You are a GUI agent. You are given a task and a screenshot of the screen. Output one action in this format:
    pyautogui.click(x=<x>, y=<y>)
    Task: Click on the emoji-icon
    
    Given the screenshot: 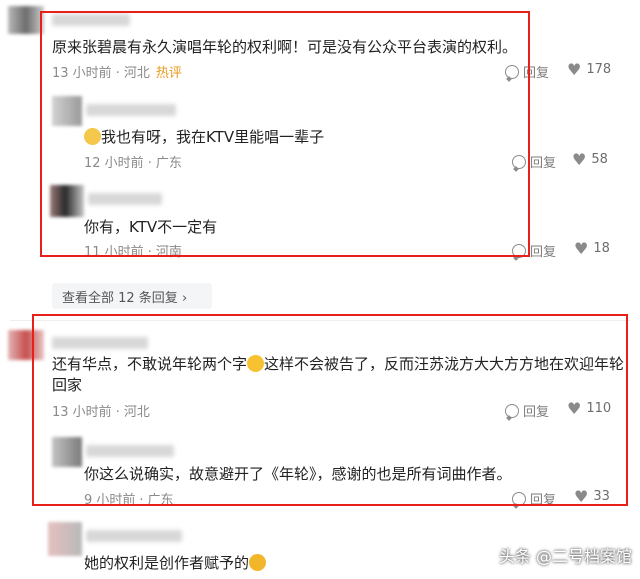 What is the action you would take?
    pyautogui.click(x=258, y=562)
    